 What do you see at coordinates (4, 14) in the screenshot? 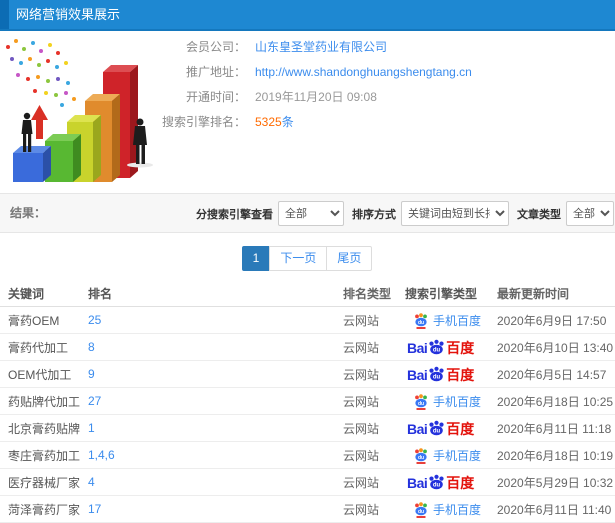
I see `header-accent-stripe` at bounding box center [4, 14].